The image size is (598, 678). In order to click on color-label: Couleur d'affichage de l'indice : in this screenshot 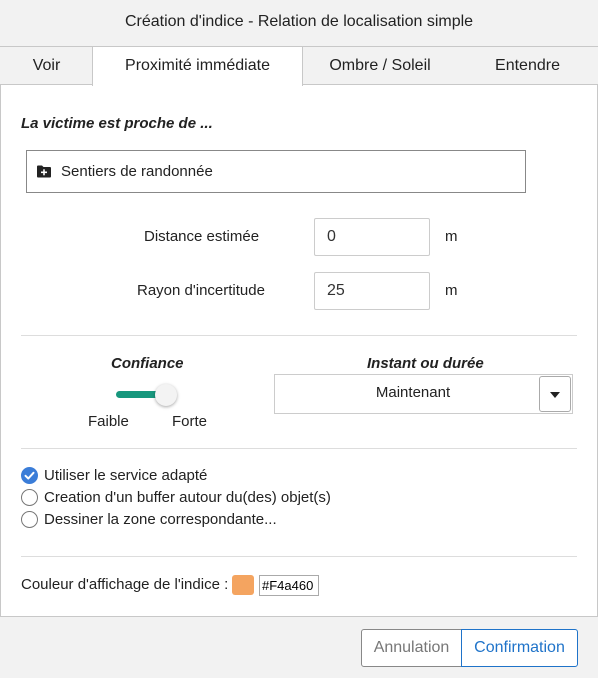, I will do `click(125, 584)`.